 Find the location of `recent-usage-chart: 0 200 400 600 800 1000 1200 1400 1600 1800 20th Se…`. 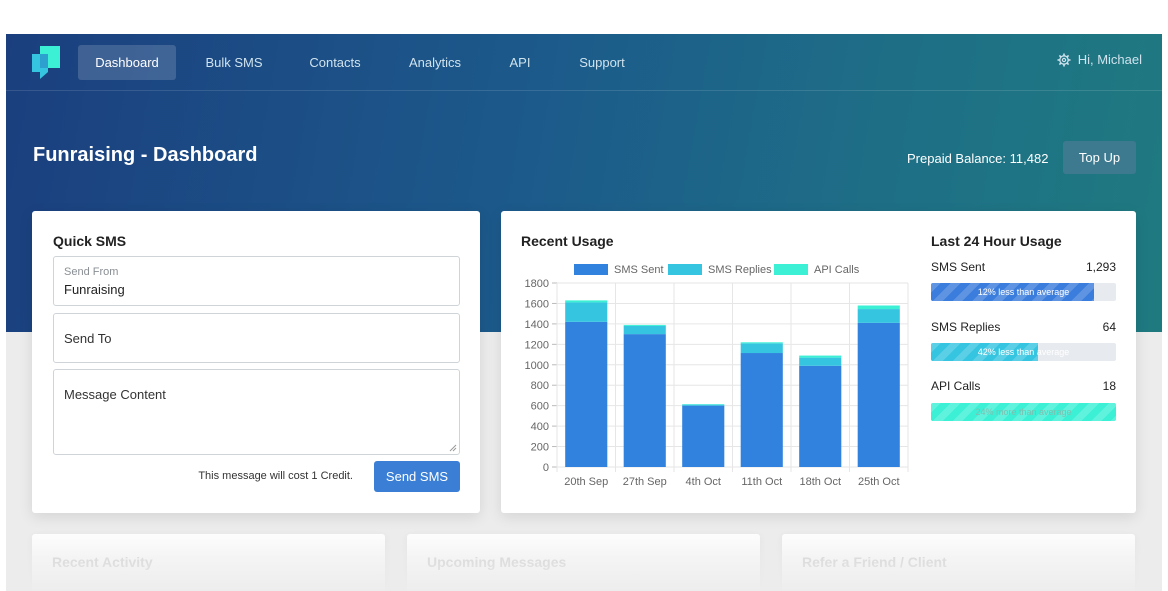

recent-usage-chart: 0 200 400 600 800 1000 1200 1400 1600 1800 20th Se… is located at coordinates (717, 376).